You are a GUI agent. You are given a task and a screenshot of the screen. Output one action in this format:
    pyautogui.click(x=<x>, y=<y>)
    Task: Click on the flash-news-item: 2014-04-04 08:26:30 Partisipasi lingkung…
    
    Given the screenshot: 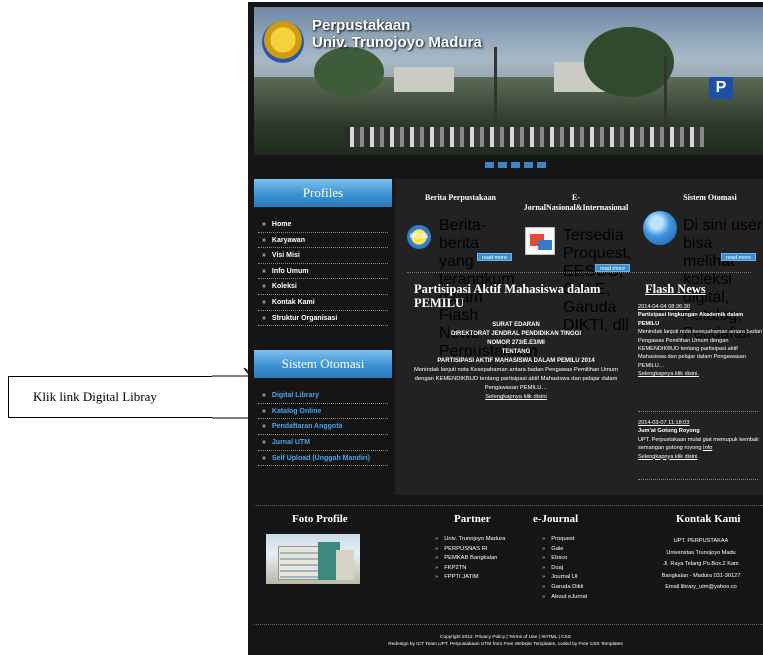 What is the action you would take?
    pyautogui.click(x=700, y=341)
    